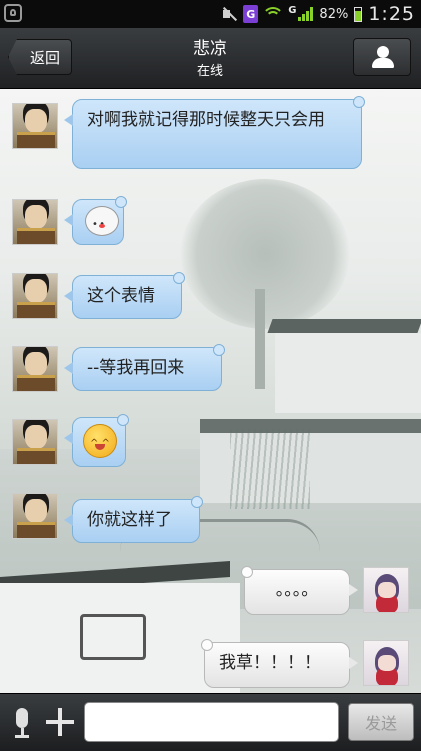  I want to click on message-bubble-incoming: 你就这样了, so click(133, 519).